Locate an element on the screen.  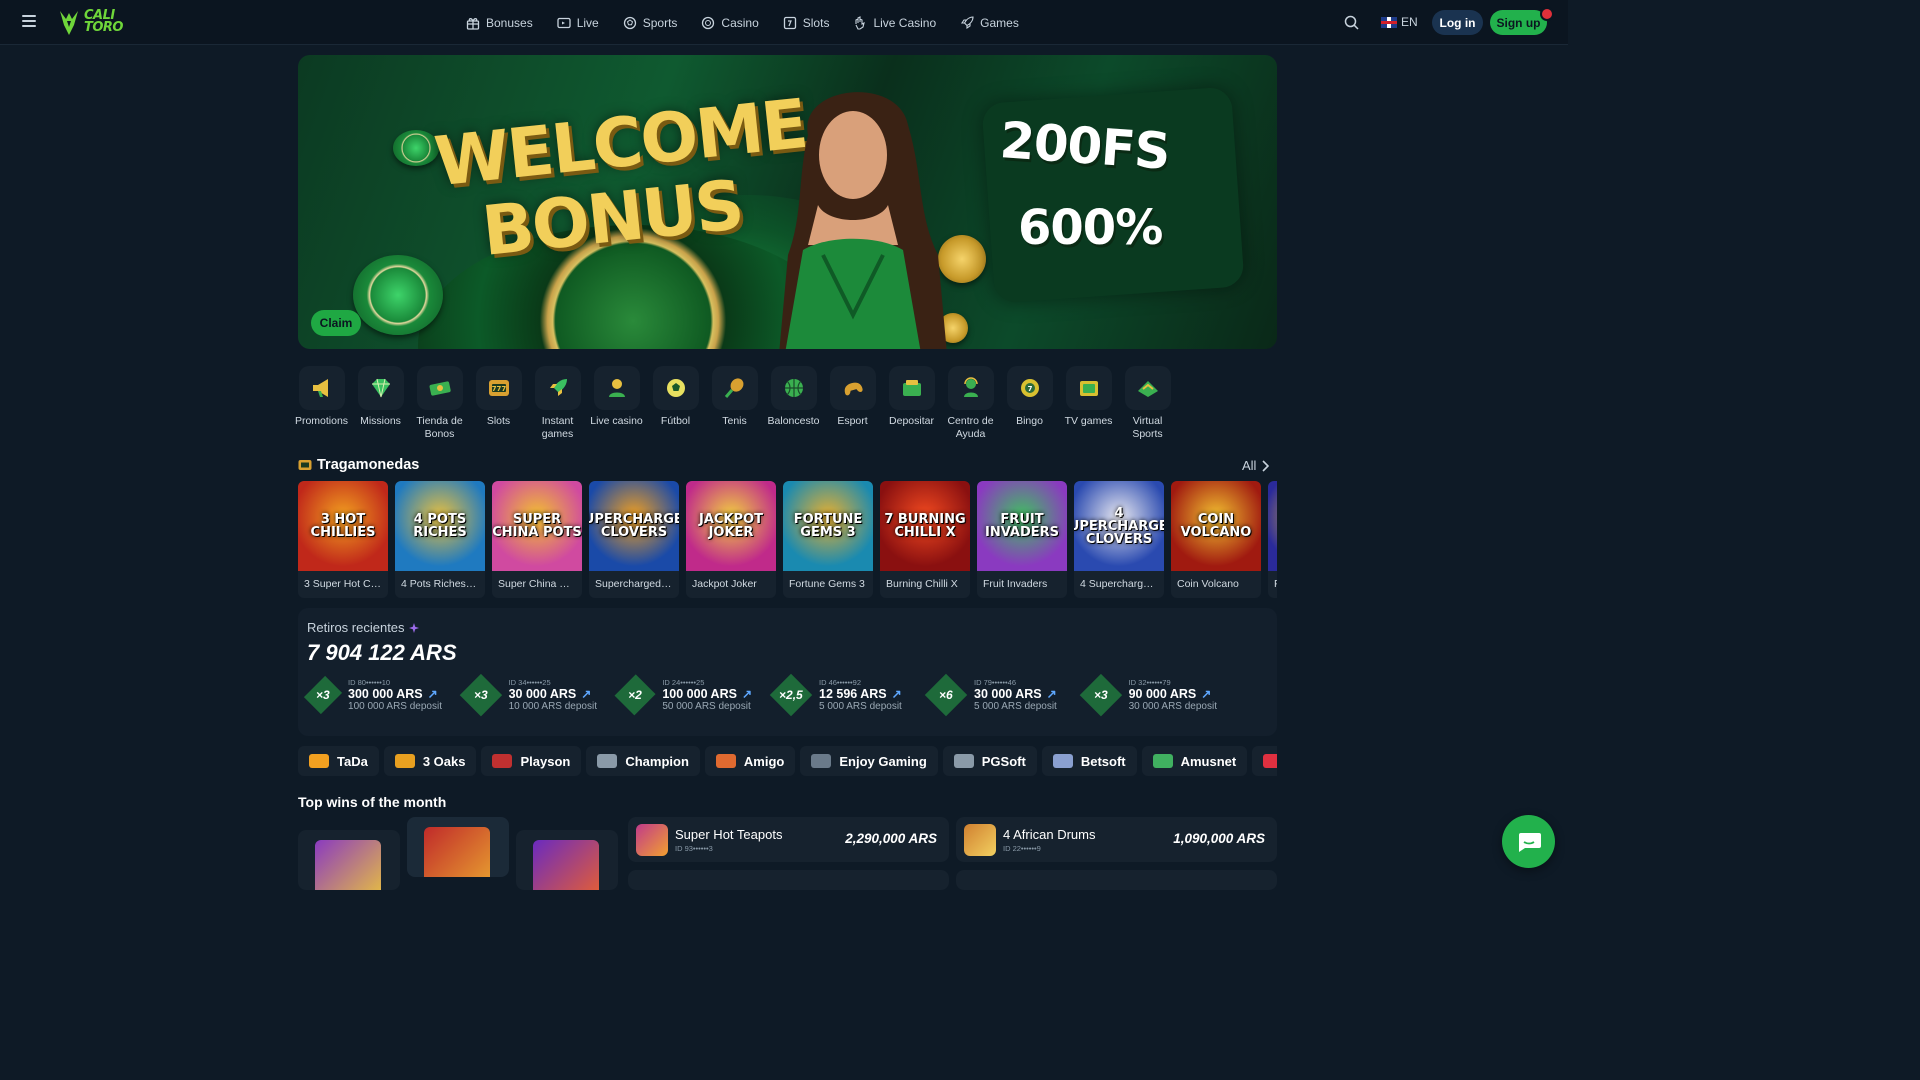
nav-live: Live is located at coordinates (578, 23).